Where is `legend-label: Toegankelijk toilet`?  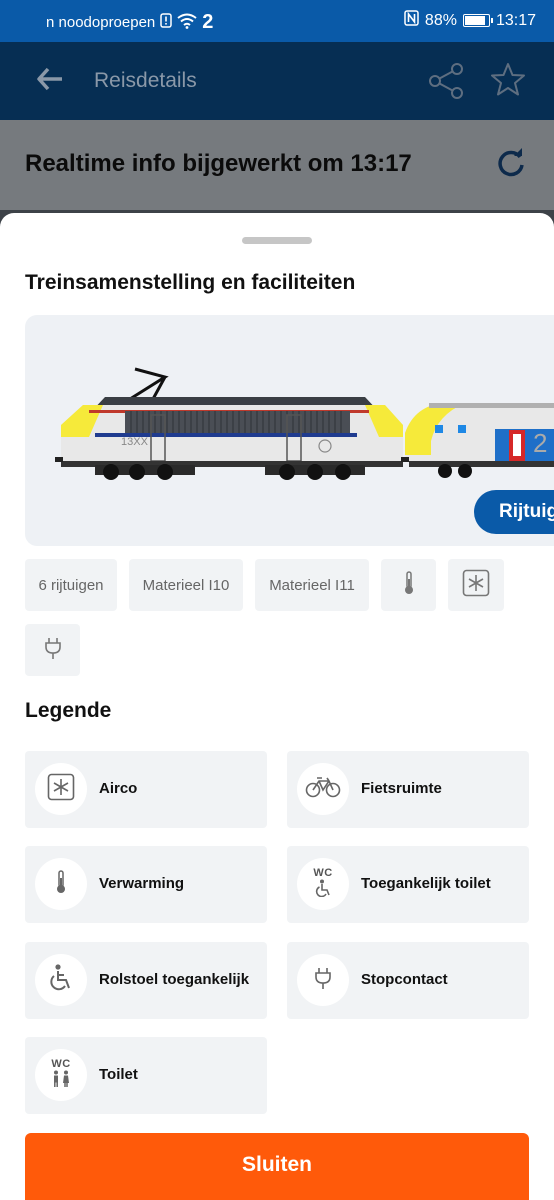
legend-label: Toegankelijk toilet is located at coordinates (426, 883).